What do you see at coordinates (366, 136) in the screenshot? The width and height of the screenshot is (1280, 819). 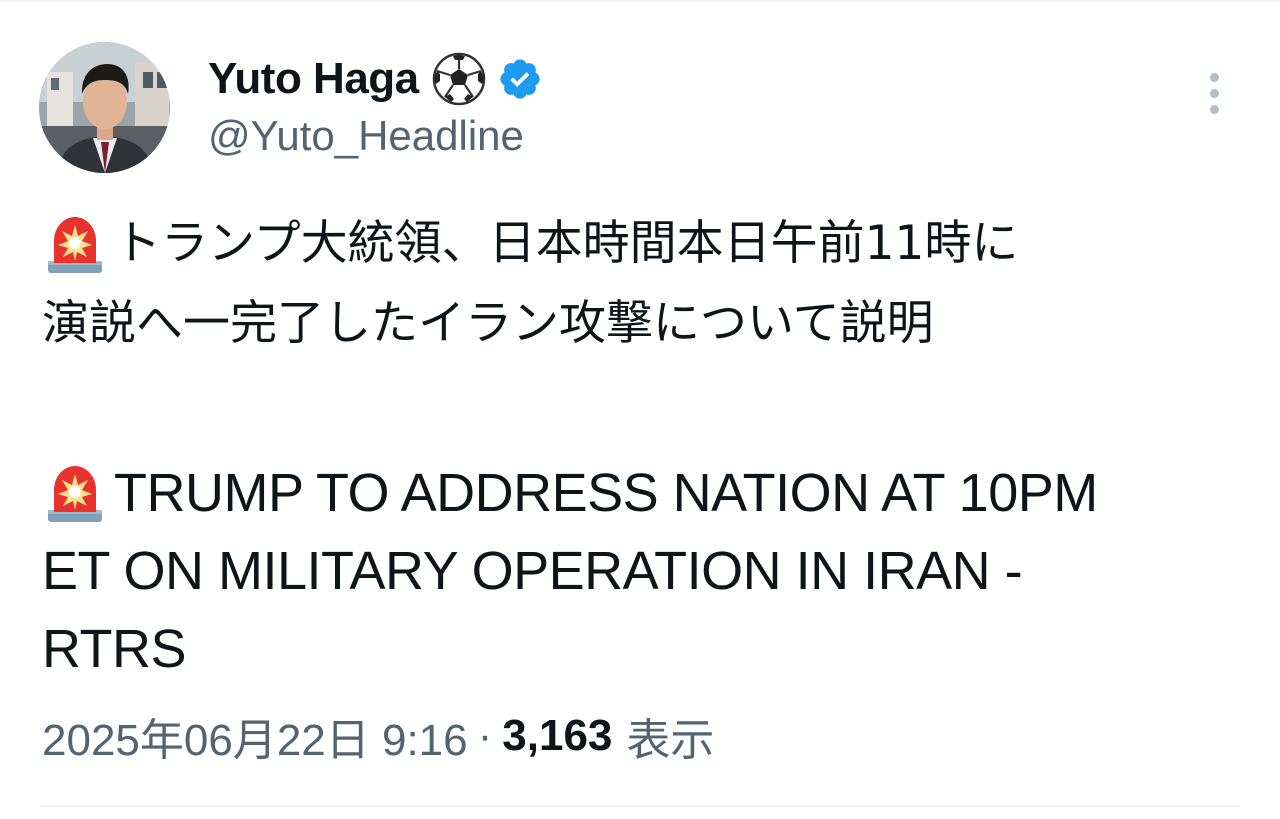 I see `user-handle: @Yuto_Headline` at bounding box center [366, 136].